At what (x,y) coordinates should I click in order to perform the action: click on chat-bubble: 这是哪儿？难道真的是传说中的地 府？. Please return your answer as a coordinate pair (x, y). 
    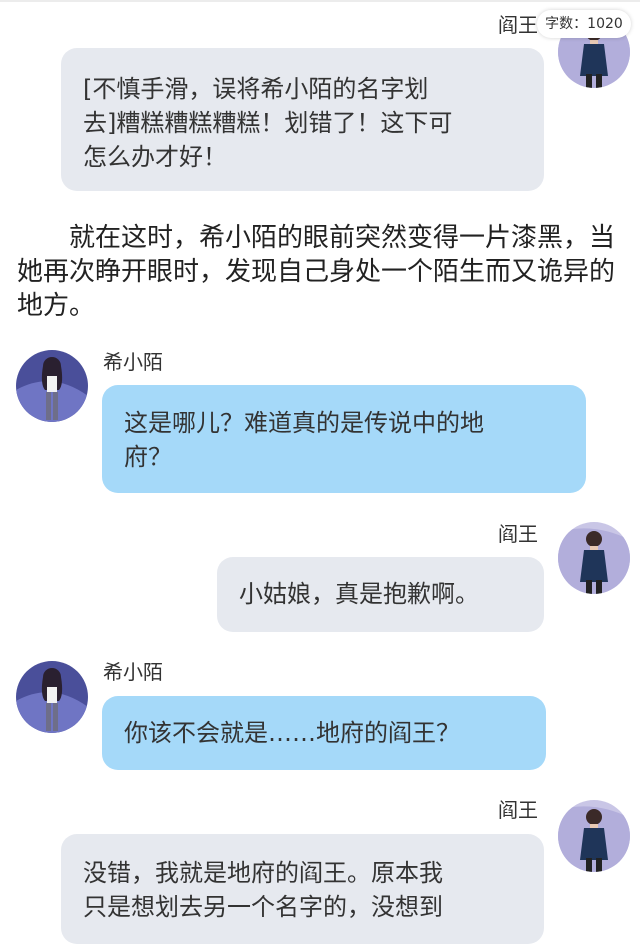
    Looking at the image, I should click on (344, 439).